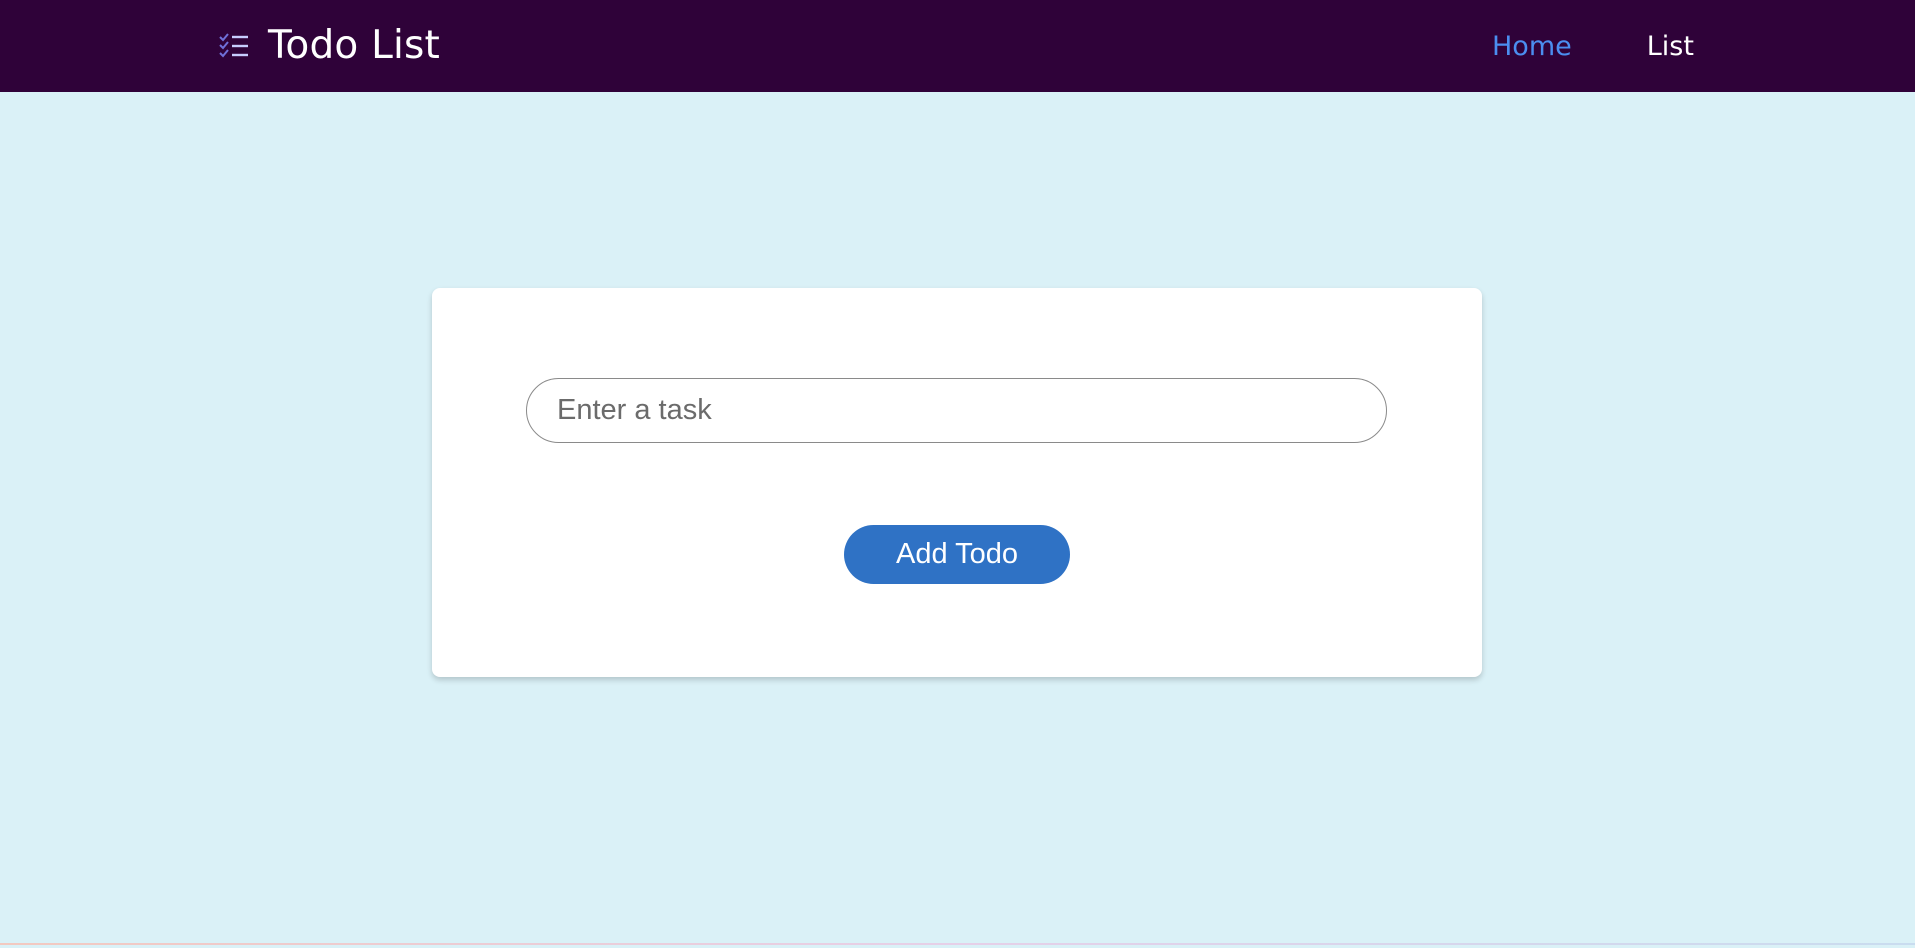  I want to click on app-title: Todo List, so click(354, 45).